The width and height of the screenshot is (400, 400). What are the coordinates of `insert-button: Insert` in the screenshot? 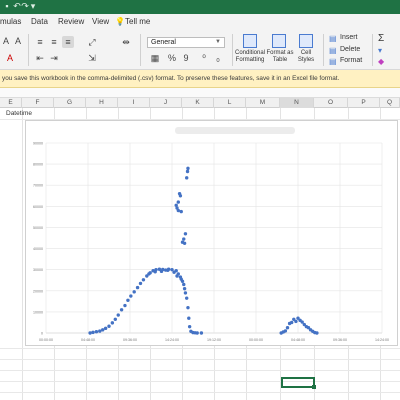 It's located at (349, 37).